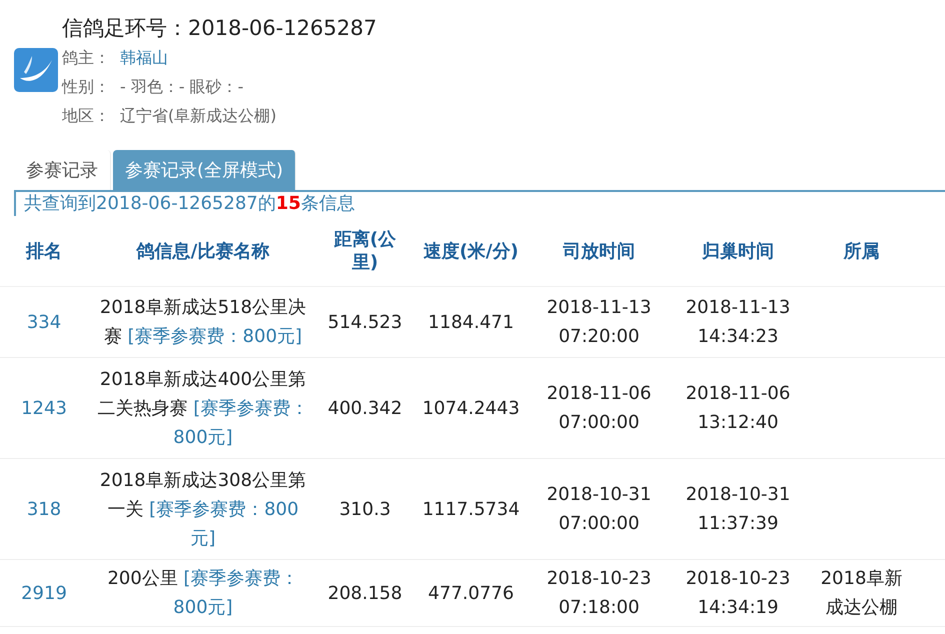 This screenshot has height=634, width=945. What do you see at coordinates (471, 322) in the screenshot?
I see `speed-cell: 1184.471` at bounding box center [471, 322].